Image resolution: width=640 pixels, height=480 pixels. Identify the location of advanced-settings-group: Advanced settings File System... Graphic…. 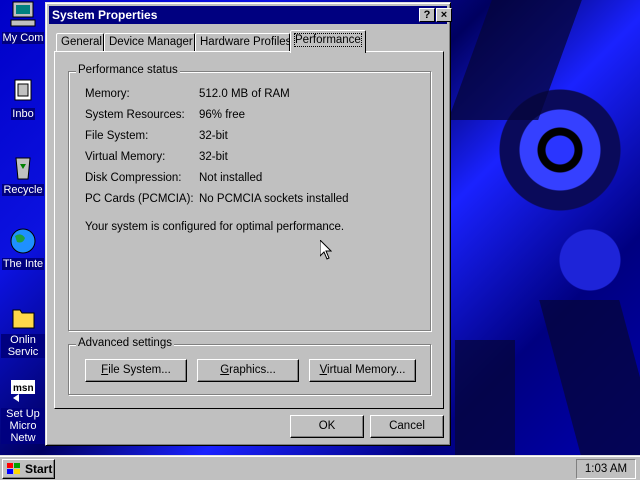
(249, 366).